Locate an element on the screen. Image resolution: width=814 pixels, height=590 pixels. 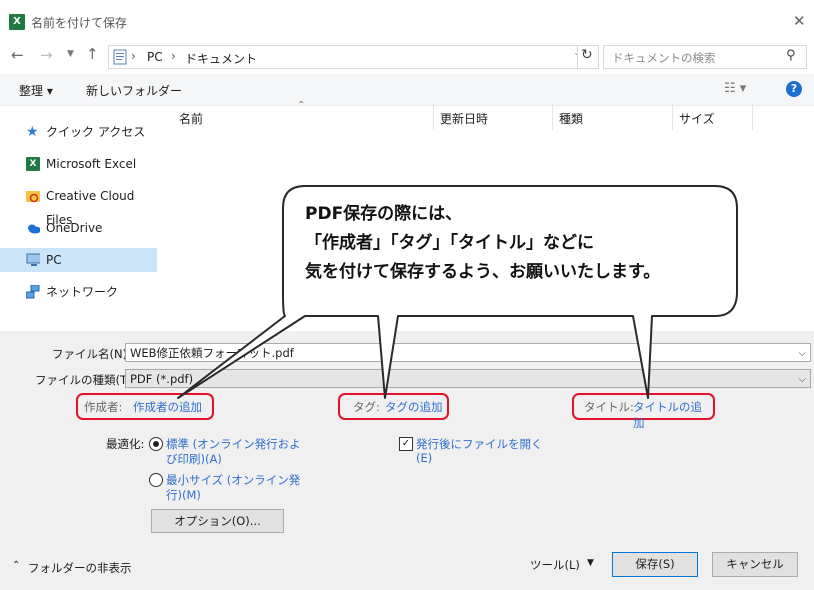
callout-line-2: 「作成者」「タグ」「タイトル」などに is located at coordinates (449, 243).